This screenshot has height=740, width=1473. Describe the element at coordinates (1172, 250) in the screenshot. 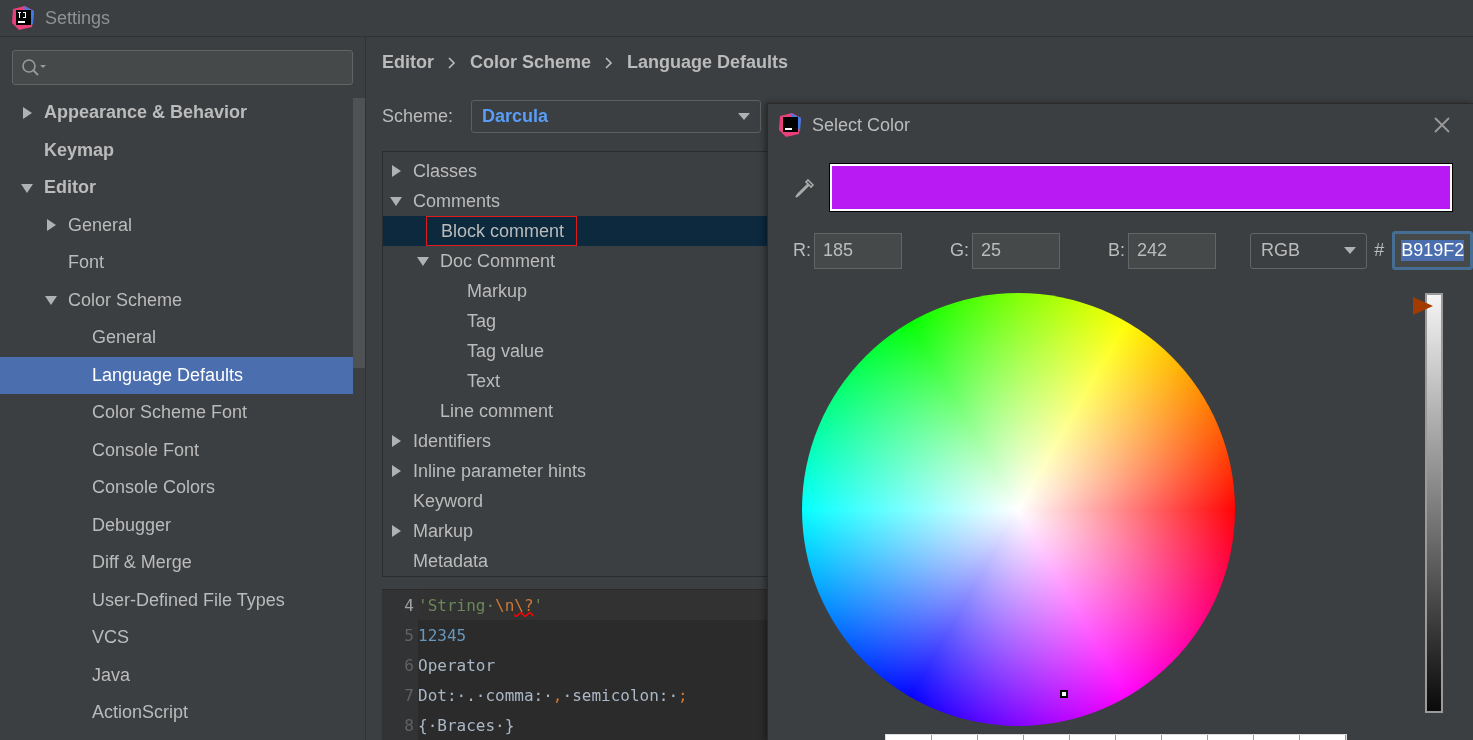

I see `channel-field: 242` at that location.